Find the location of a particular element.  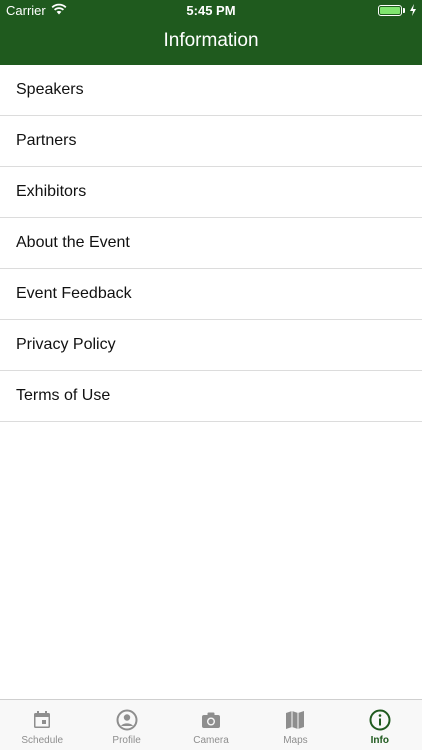

menu-item-speakers: Speakers is located at coordinates (211, 90).